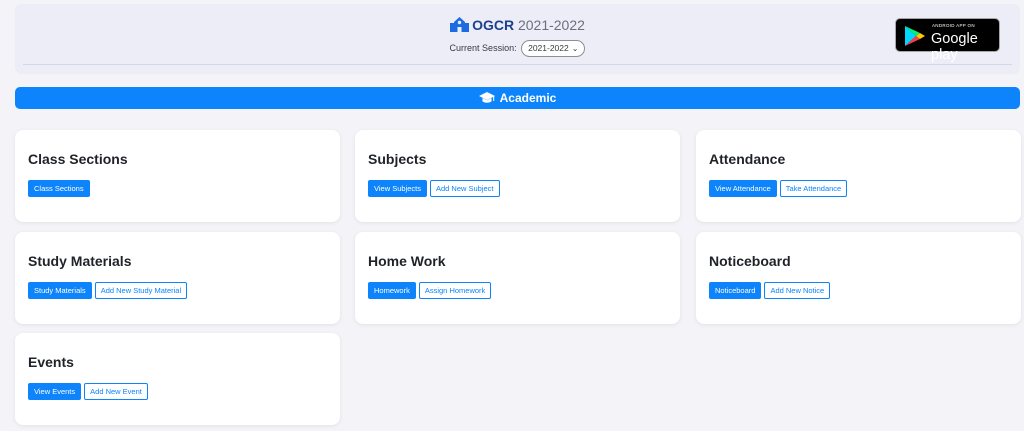 The height and width of the screenshot is (431, 1024). What do you see at coordinates (575, 49) in the screenshot?
I see `chevron-down-icon: ⌄` at bounding box center [575, 49].